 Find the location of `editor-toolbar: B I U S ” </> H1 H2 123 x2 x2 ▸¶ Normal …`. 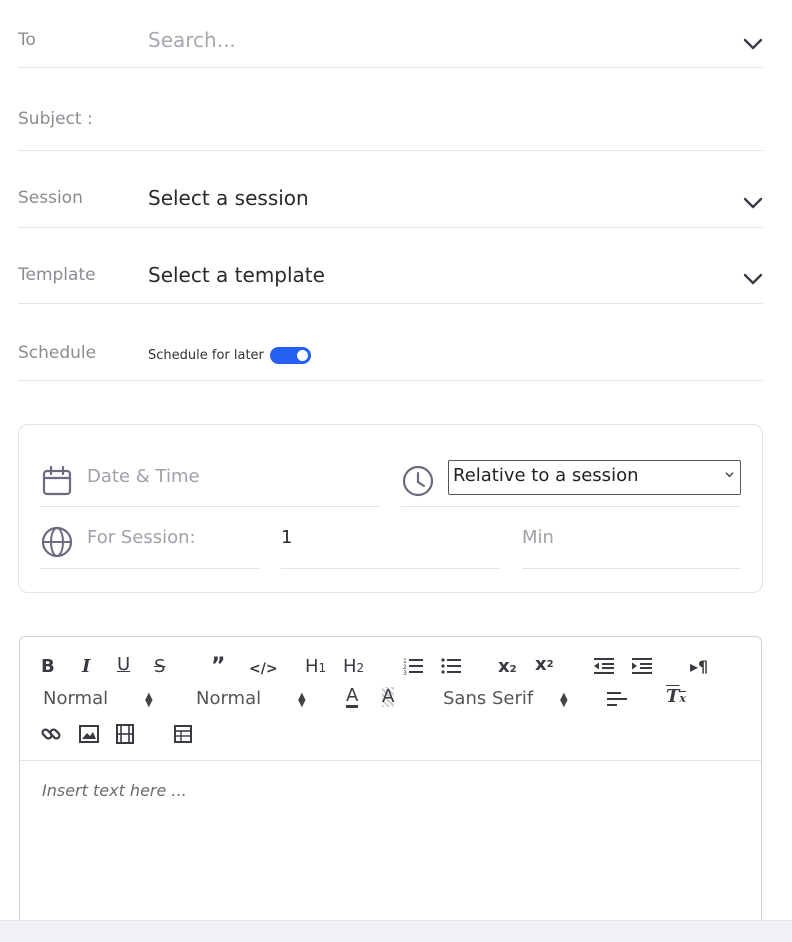

editor-toolbar: B I U S ” </> H1 H2 123 x2 x2 ▸¶ Normal … is located at coordinates (390, 699).